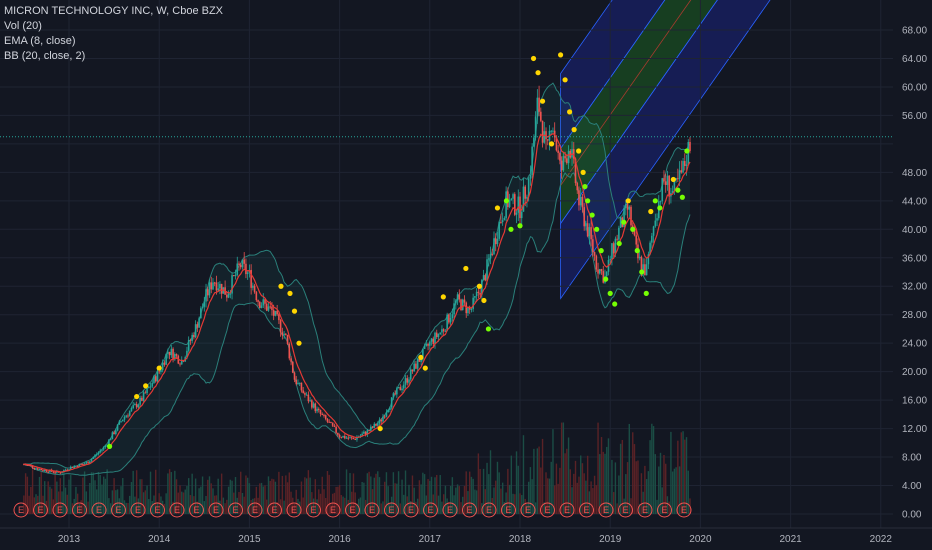 The image size is (932, 550). I want to click on time-axis: 2013 2014 2015 2016 2017 2018 2019 2020 2021 2022, so click(466, 538).